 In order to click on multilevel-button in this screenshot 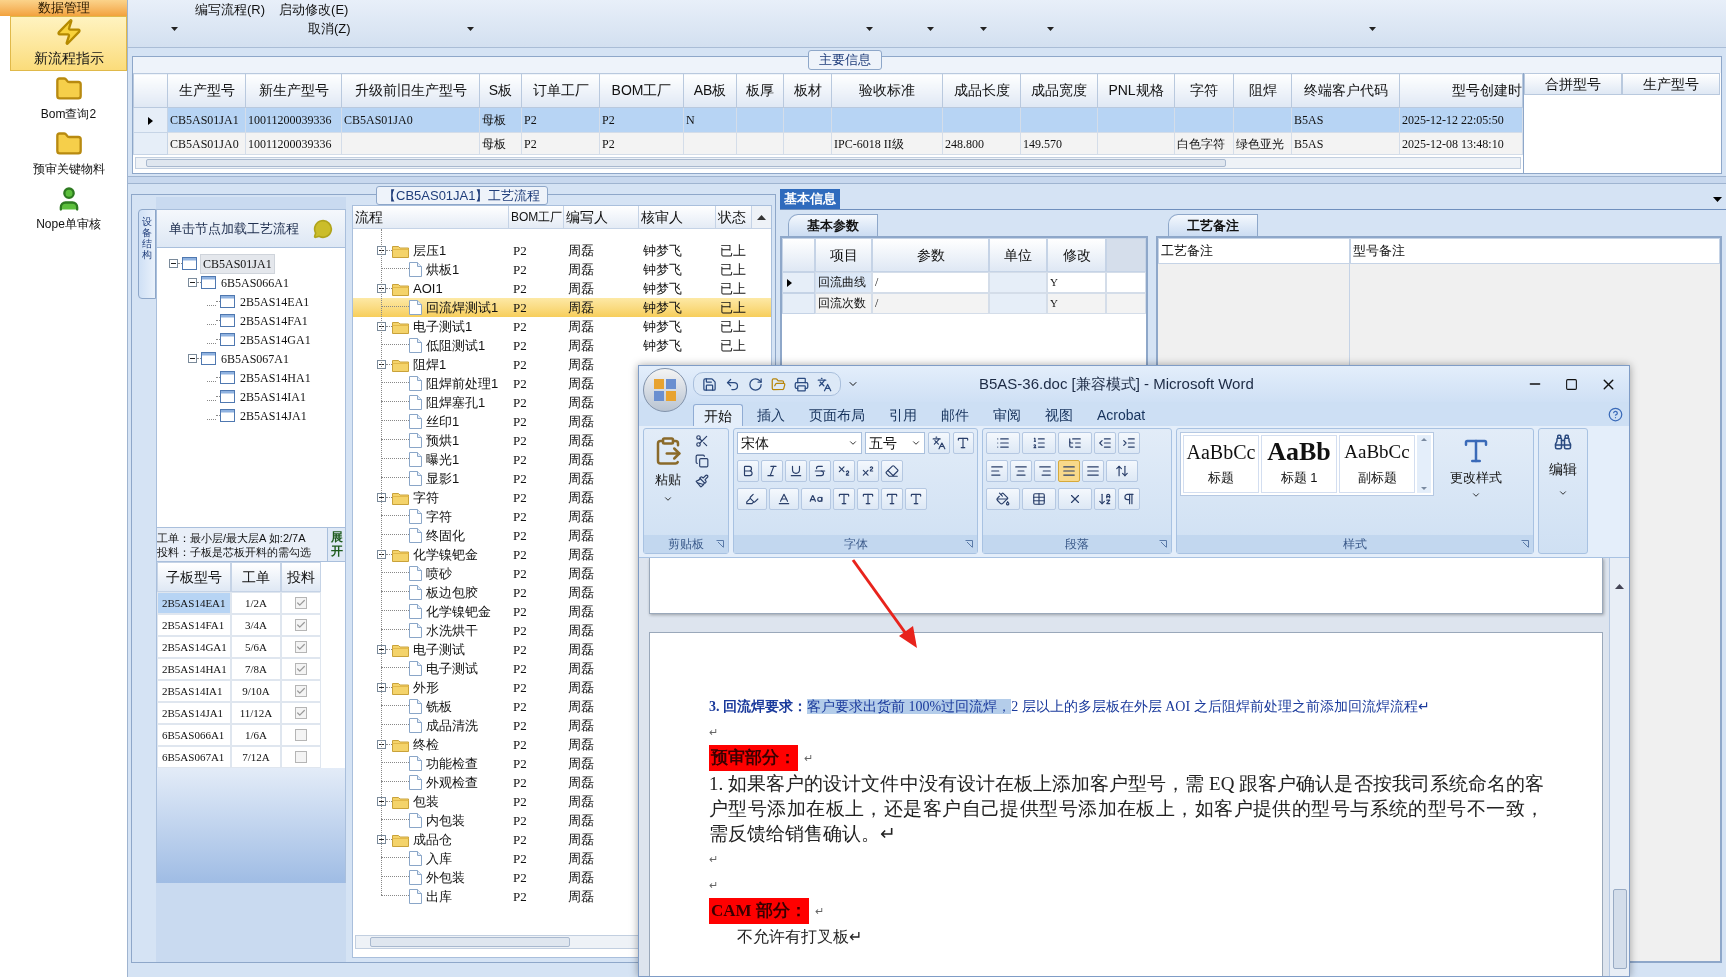, I will do `click(1075, 443)`.